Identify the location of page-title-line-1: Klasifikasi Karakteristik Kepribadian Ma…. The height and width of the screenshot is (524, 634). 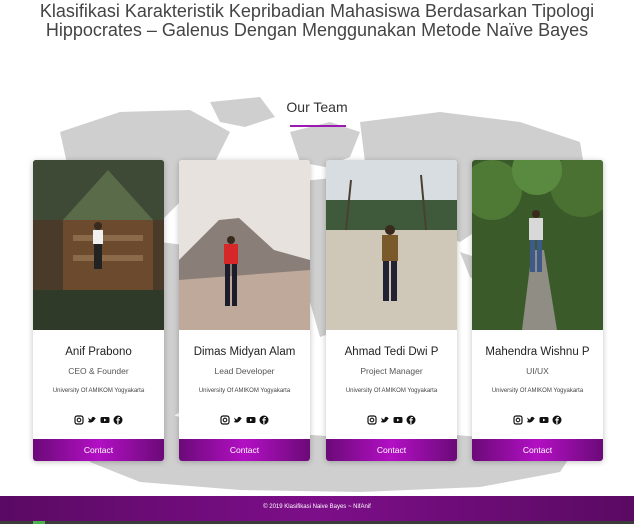
(317, 11).